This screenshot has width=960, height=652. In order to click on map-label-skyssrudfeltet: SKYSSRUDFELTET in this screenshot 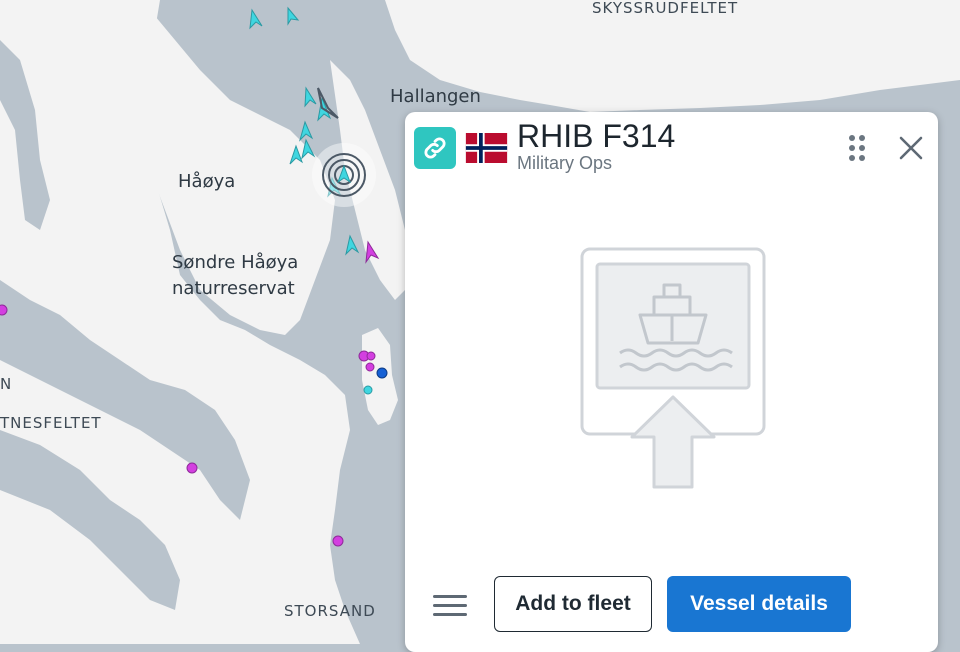, I will do `click(665, 8)`.